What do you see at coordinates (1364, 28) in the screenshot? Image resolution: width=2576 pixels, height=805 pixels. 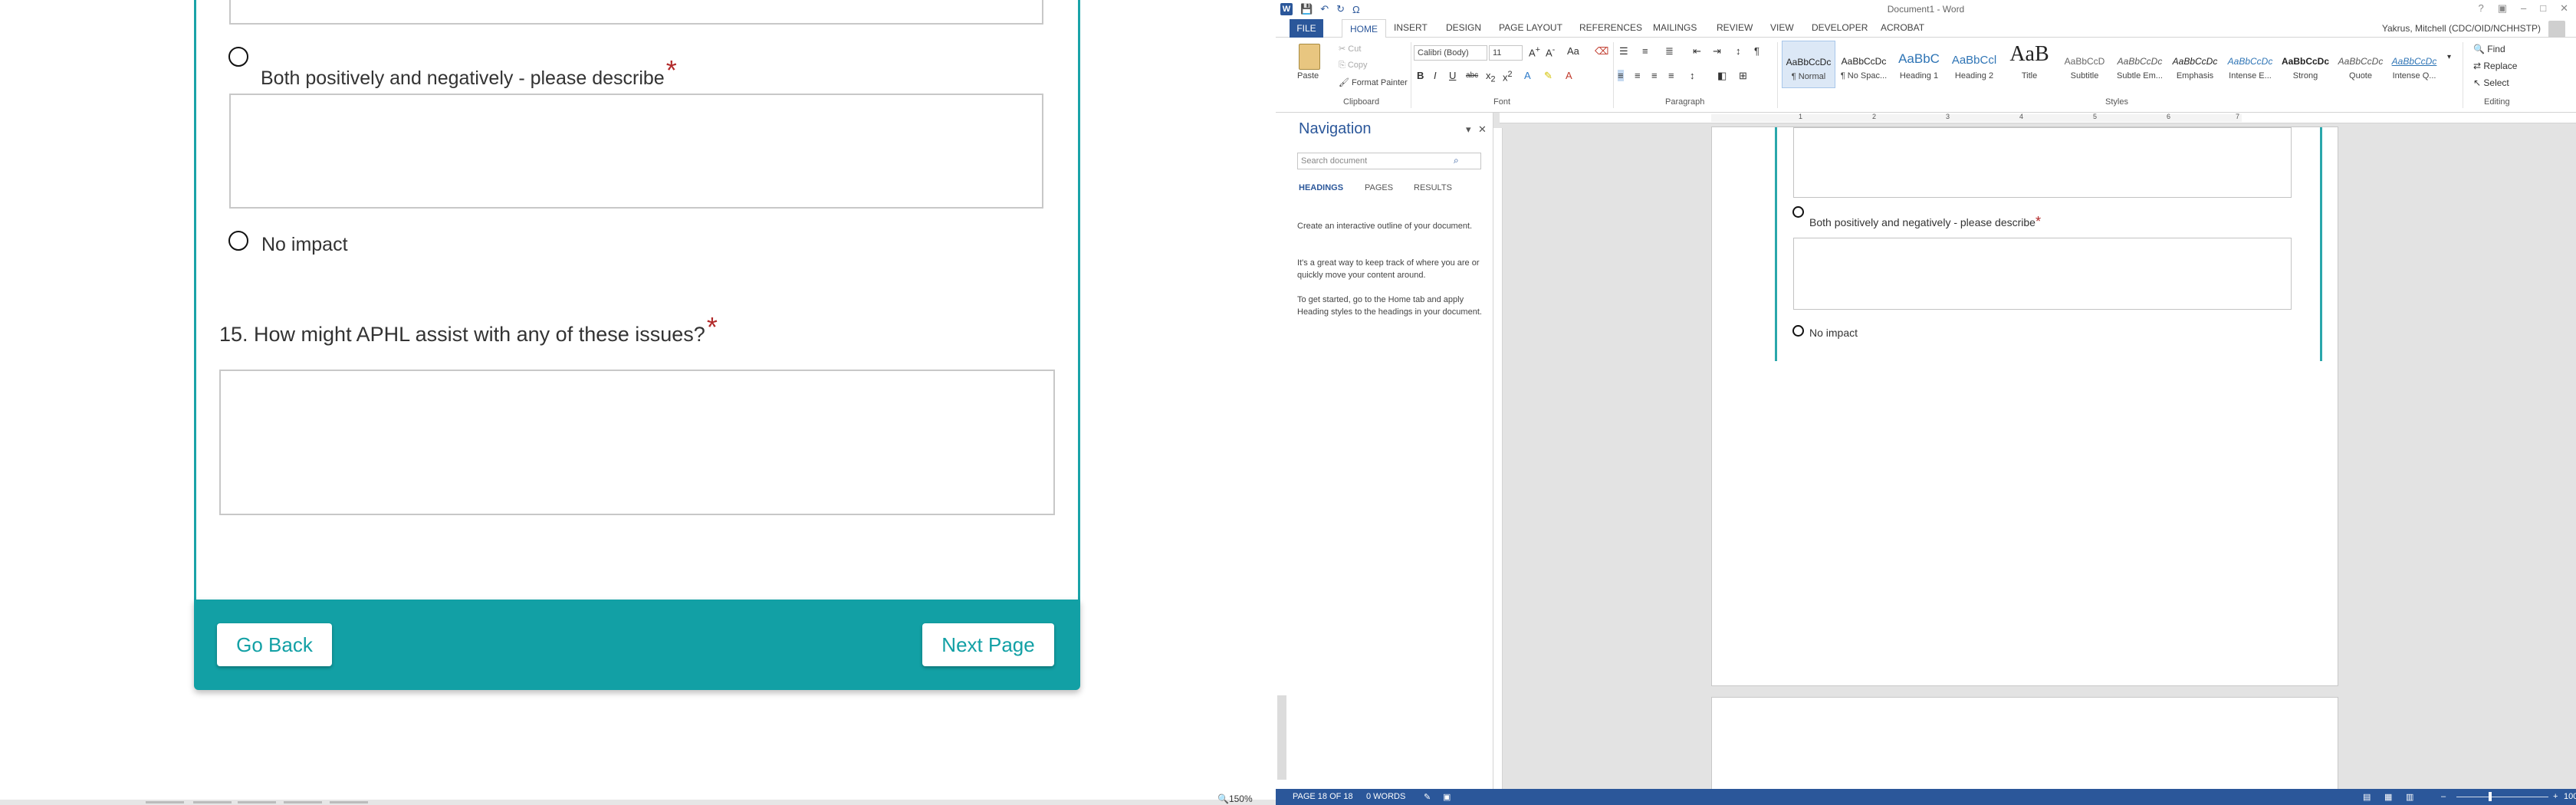 I see `tab-home: HOME` at bounding box center [1364, 28].